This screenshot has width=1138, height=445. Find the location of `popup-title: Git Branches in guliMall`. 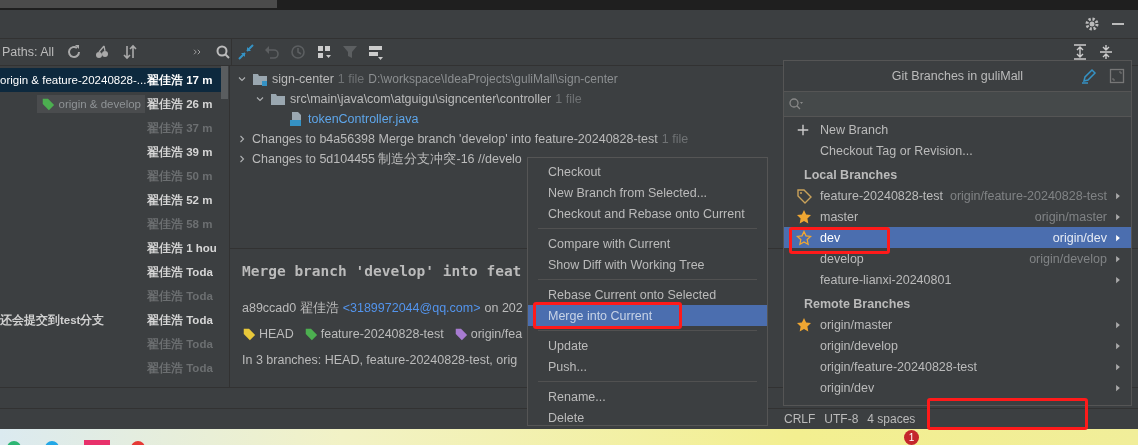

popup-title: Git Branches in guliMall is located at coordinates (957, 76).